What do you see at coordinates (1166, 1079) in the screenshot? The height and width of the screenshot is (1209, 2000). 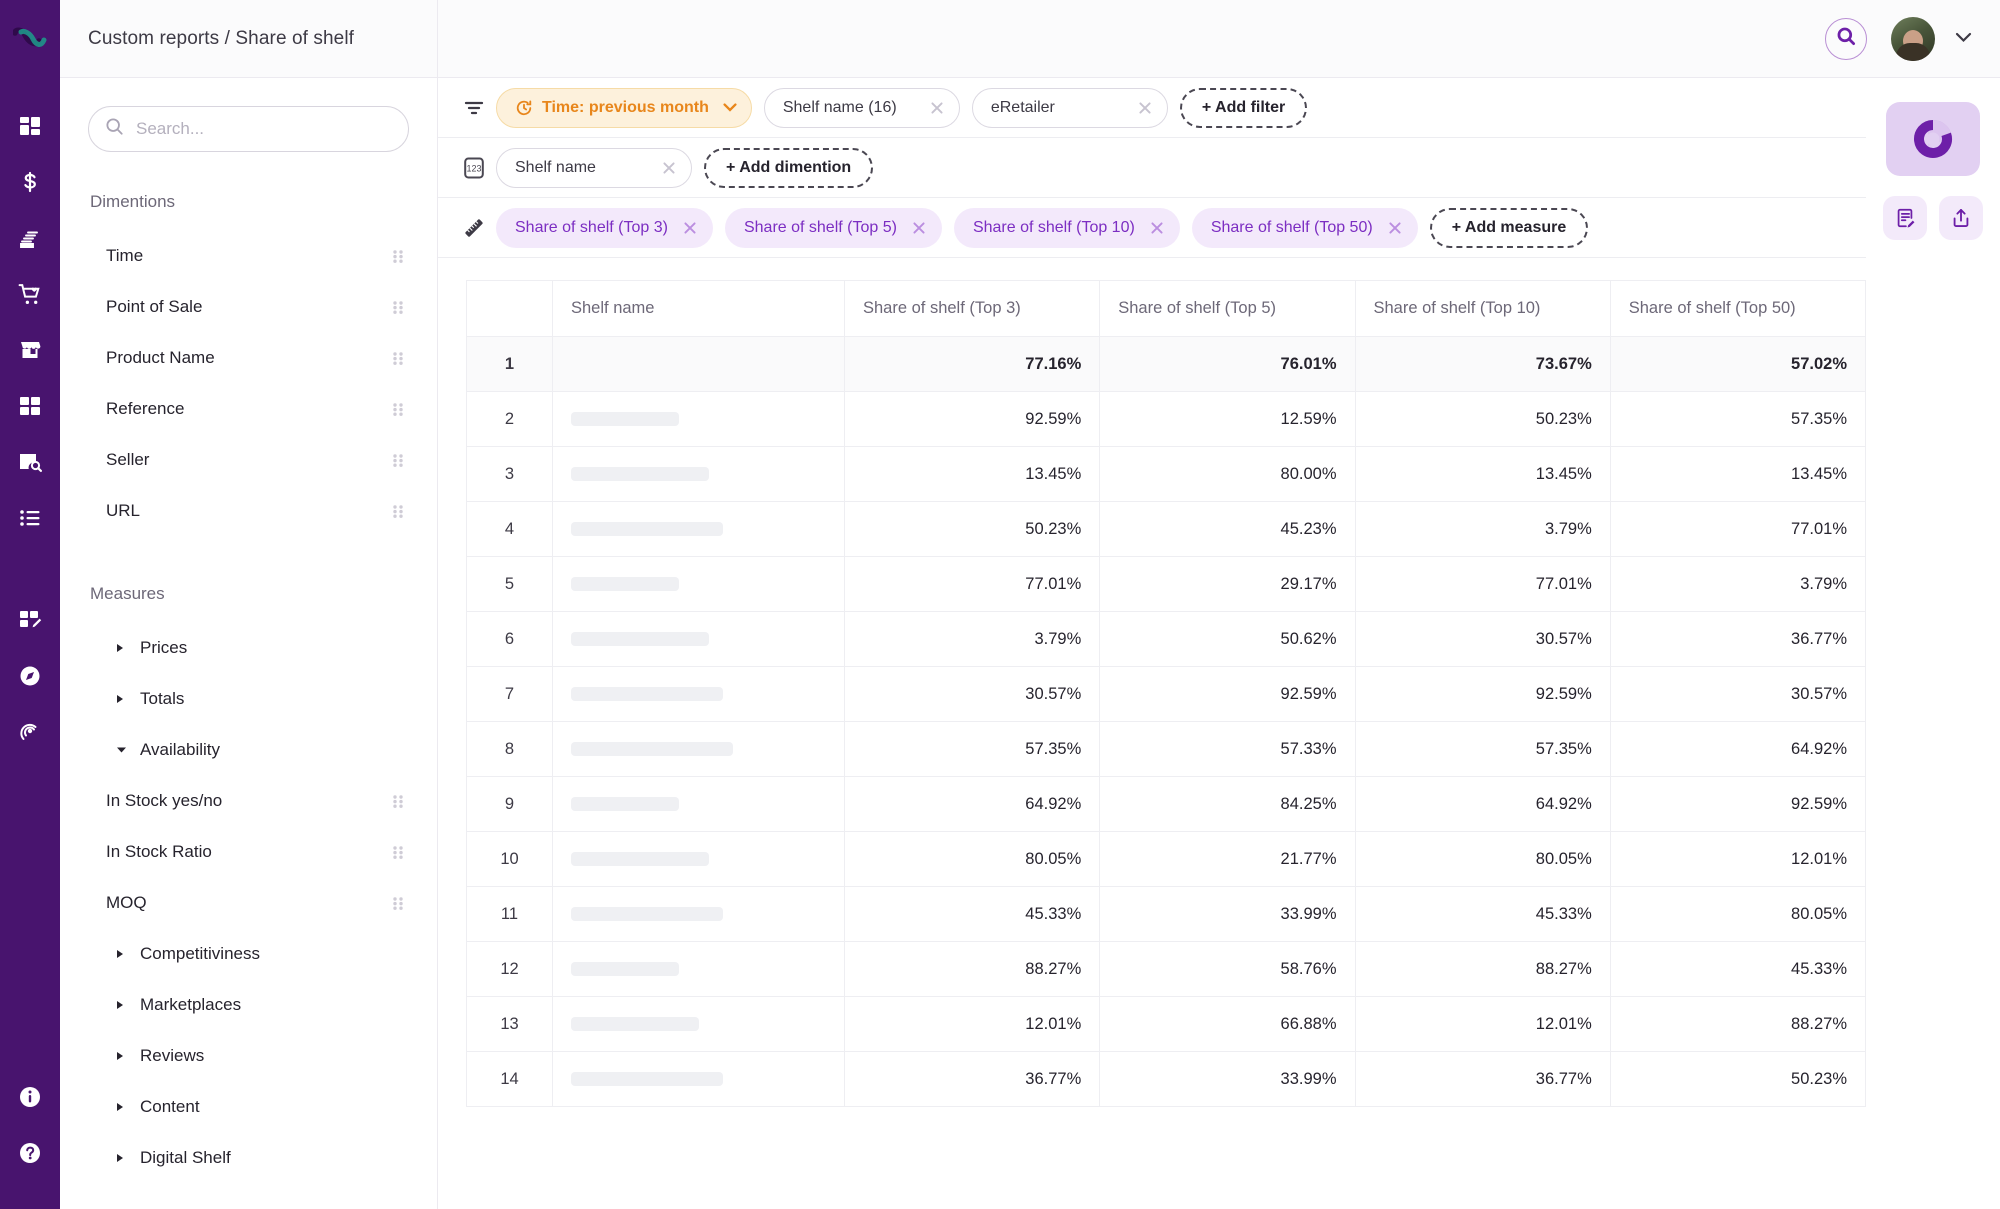 I see `table-row: 14 36.77% 33.99% 36.77% 50.23%` at bounding box center [1166, 1079].